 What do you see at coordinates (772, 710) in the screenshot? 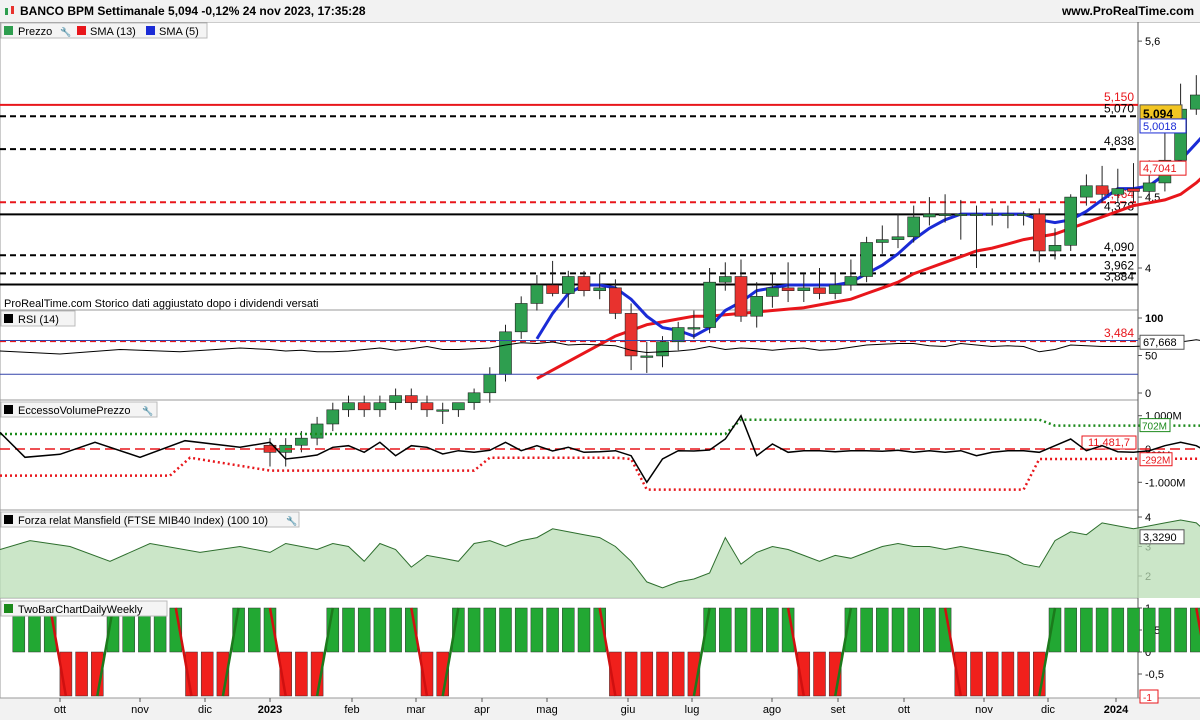
I see `x-tick-label: ago` at bounding box center [772, 710].